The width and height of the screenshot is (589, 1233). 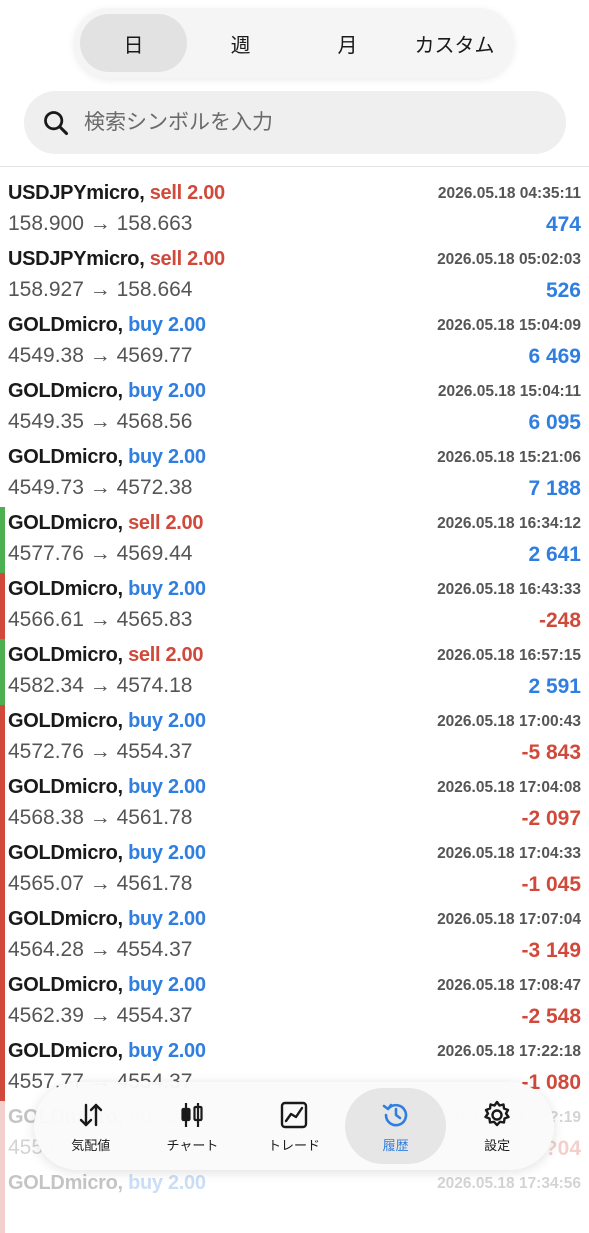 I want to click on trade-symbol: USDJPYmicro, sell 2.00, so click(x=116, y=193).